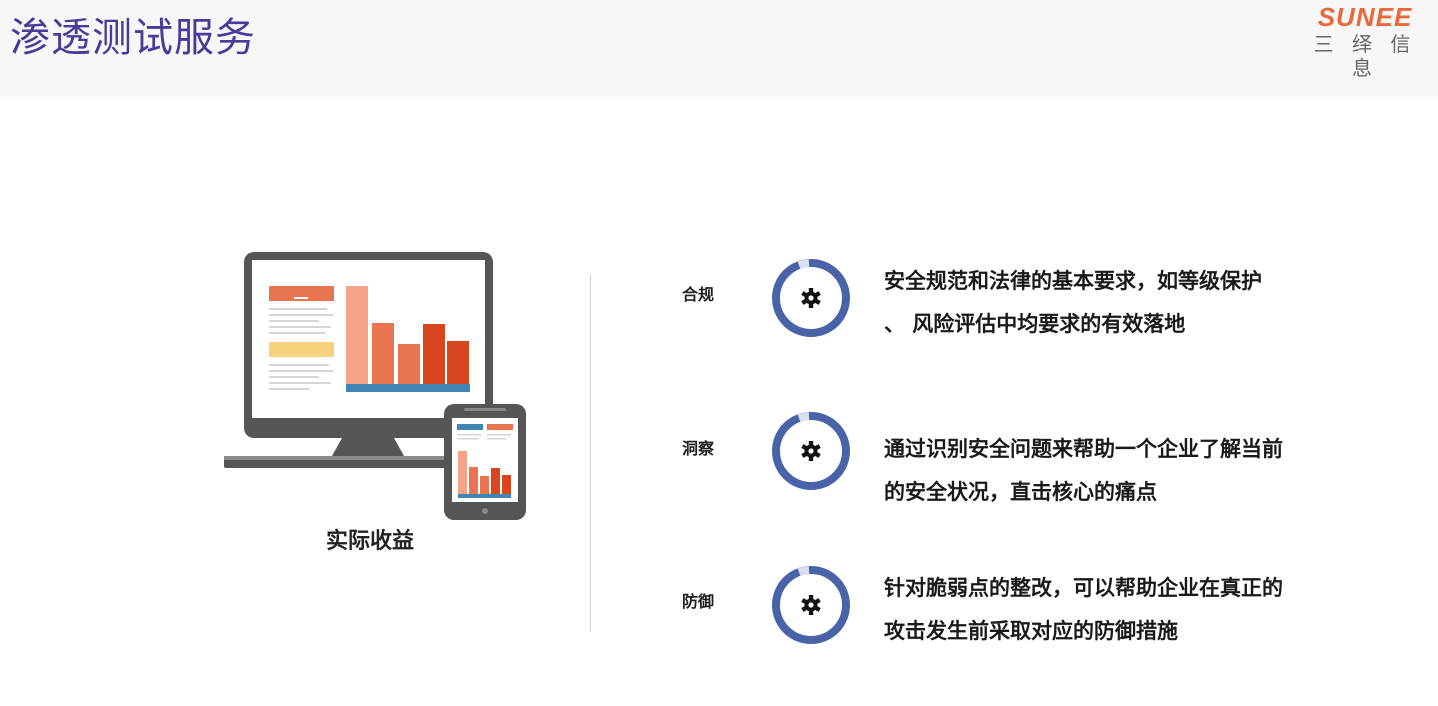 This screenshot has height=706, width=1438. I want to click on desc-line: 针对脆弱点的整改，可以帮助企业在真正的, so click(1083, 587).